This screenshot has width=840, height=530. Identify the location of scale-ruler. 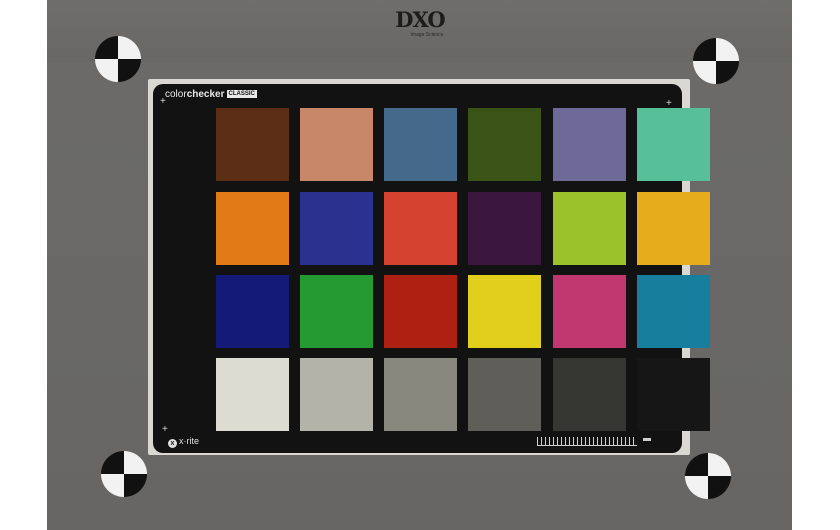
(587, 441).